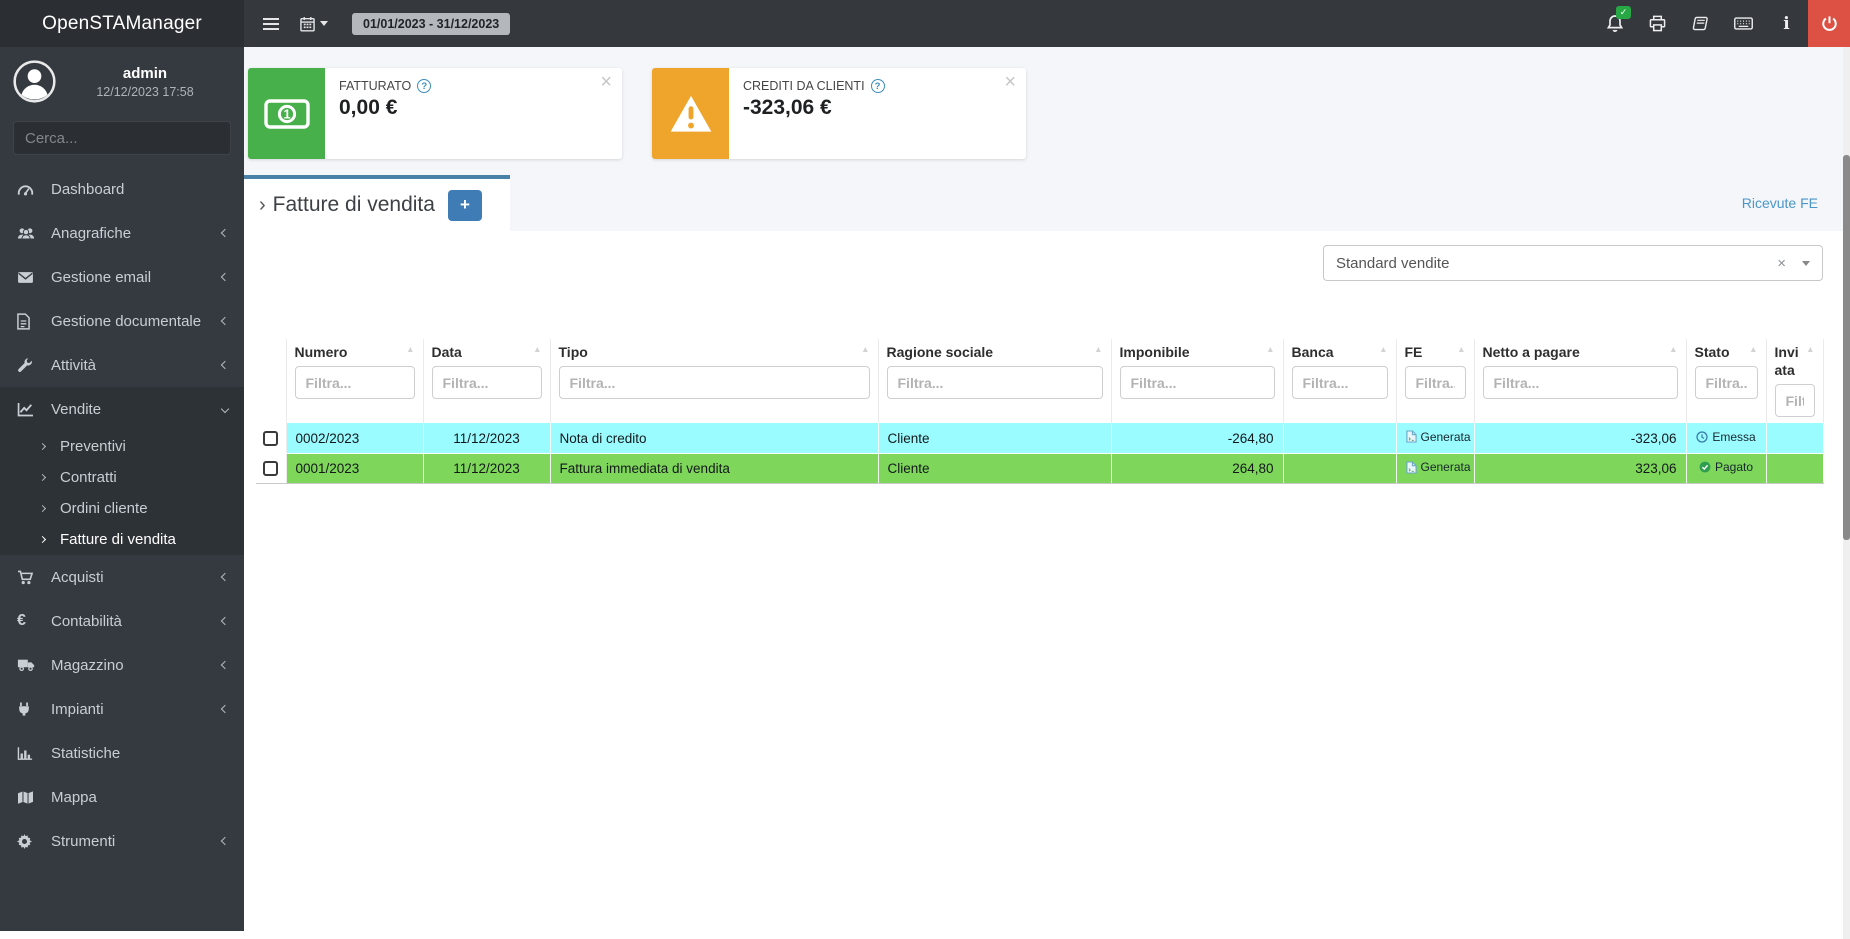 The width and height of the screenshot is (1850, 939). What do you see at coordinates (1340, 352) in the screenshot?
I see `col-banca: Banca ▲` at bounding box center [1340, 352].